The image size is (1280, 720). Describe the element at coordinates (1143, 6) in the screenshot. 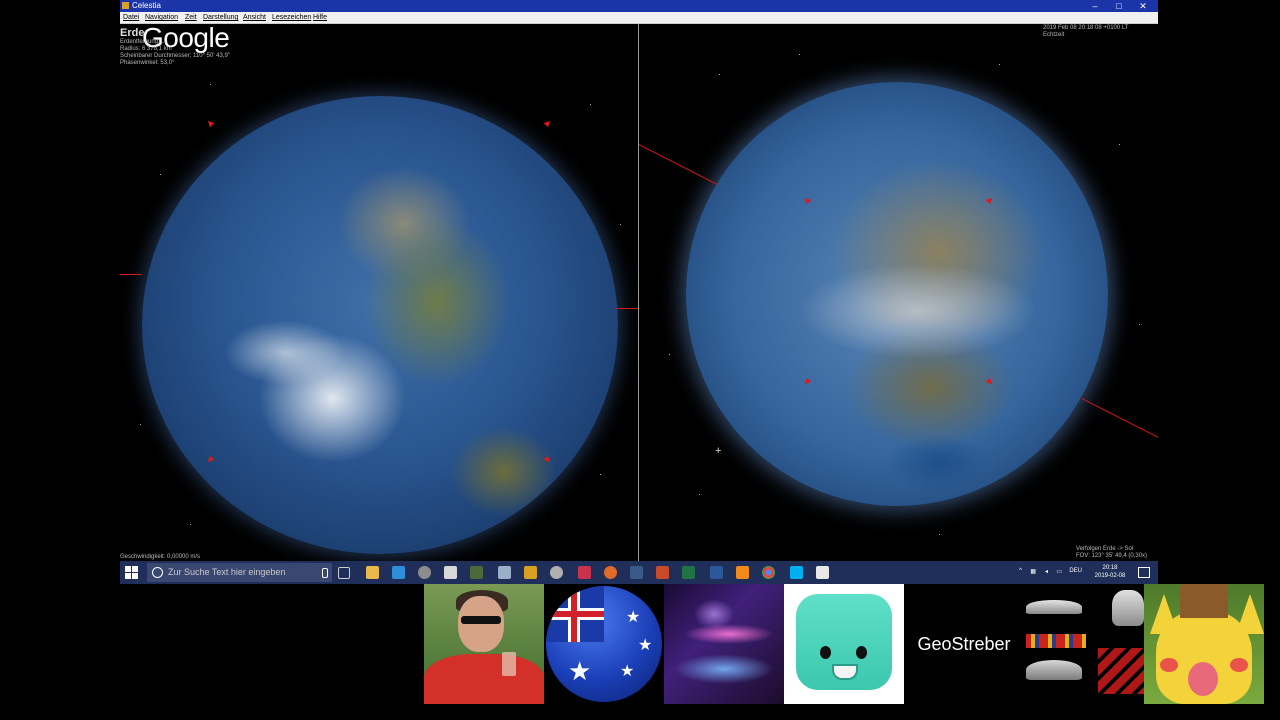

I see `close-button: ✕` at that location.